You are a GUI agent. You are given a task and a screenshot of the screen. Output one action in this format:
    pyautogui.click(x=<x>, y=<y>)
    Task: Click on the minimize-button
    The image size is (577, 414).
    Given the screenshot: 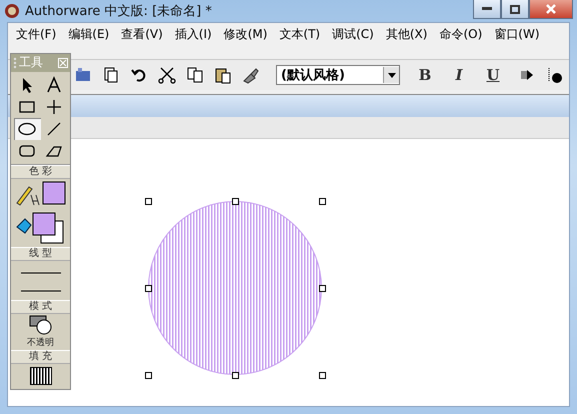 What is the action you would take?
    pyautogui.click(x=487, y=9)
    